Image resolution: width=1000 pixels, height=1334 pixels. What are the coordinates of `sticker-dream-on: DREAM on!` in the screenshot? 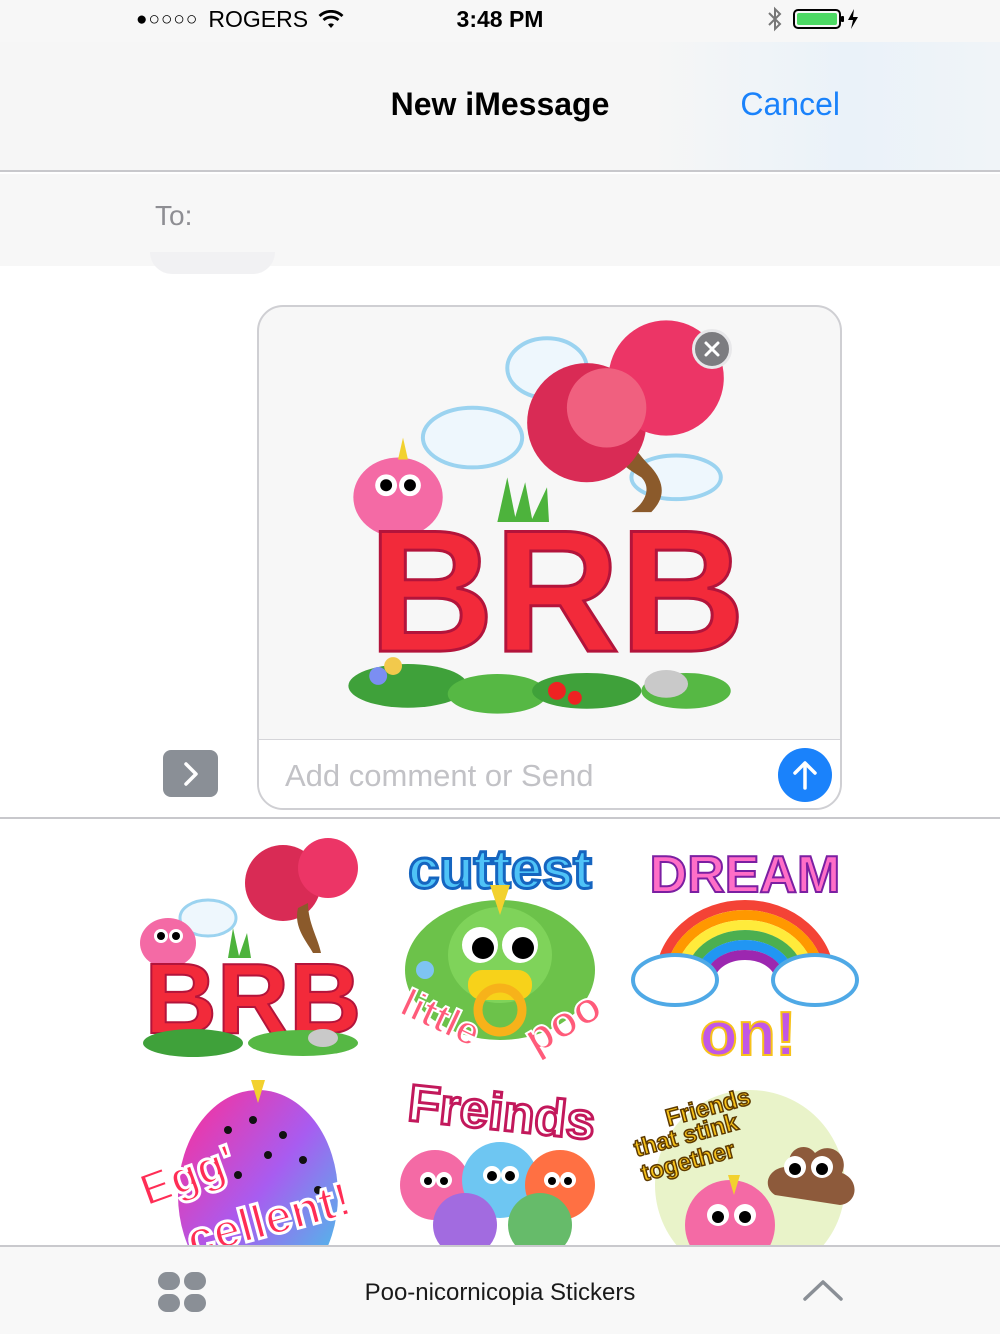 It's located at (747, 950).